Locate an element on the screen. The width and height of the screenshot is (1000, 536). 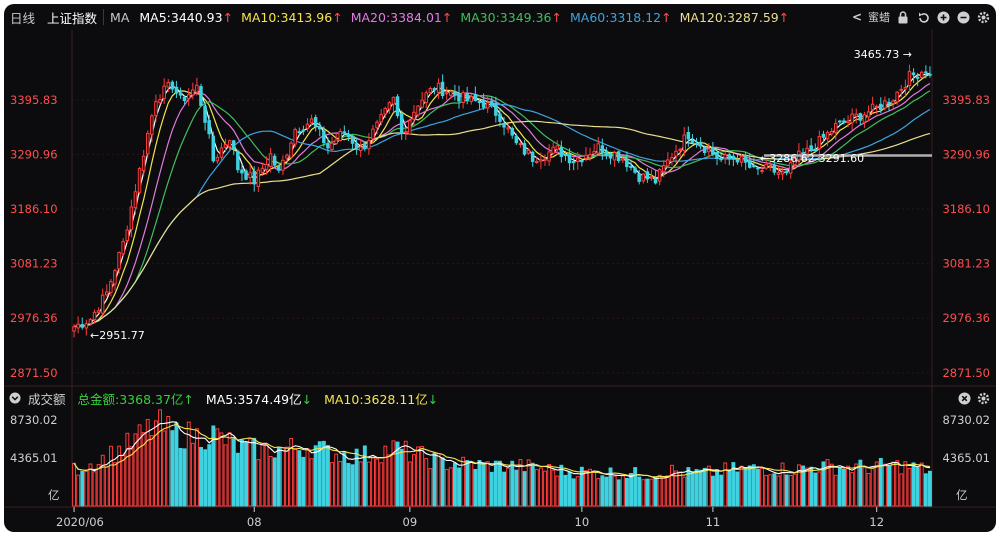
ma-legend-text: MA30:3349.36 is located at coordinates (506, 17).